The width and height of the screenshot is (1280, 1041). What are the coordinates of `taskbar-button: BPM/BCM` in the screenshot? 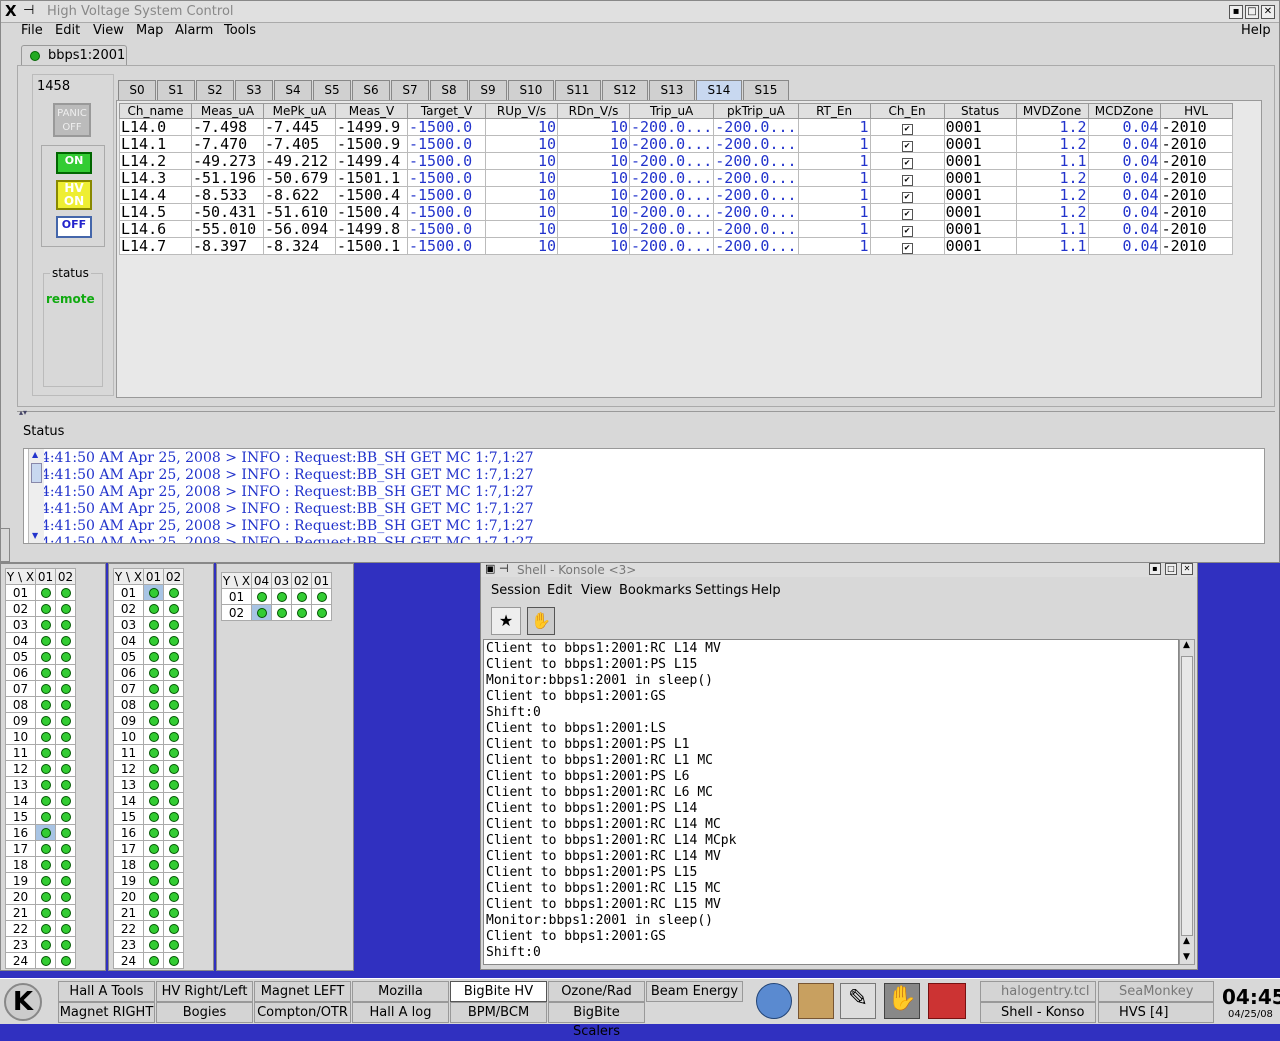 It's located at (498, 1012).